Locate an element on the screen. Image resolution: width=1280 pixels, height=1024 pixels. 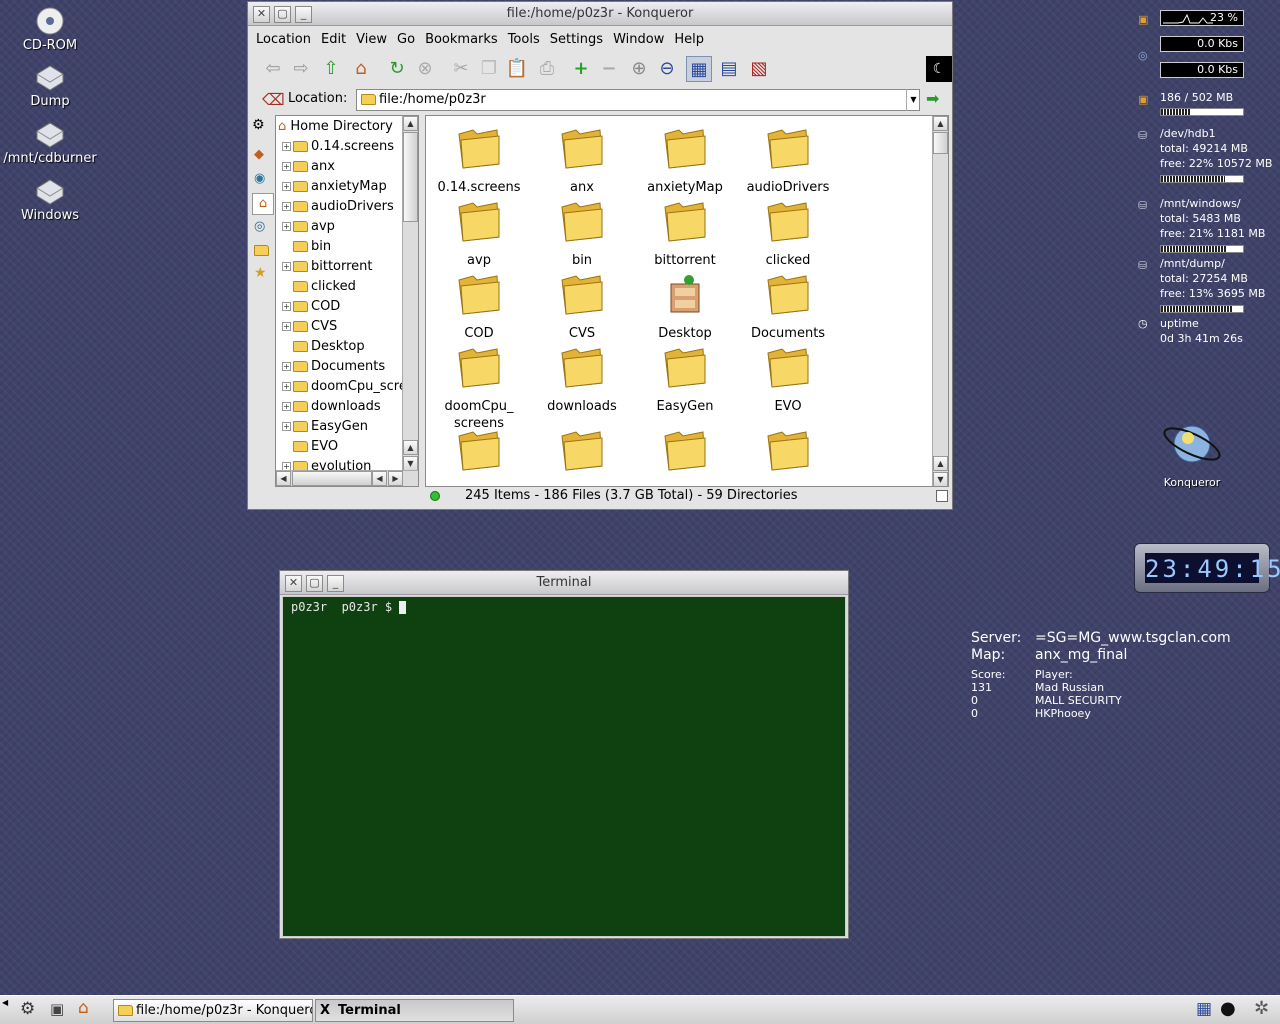
tree-item: +0.14.screens is located at coordinates (336, 147).